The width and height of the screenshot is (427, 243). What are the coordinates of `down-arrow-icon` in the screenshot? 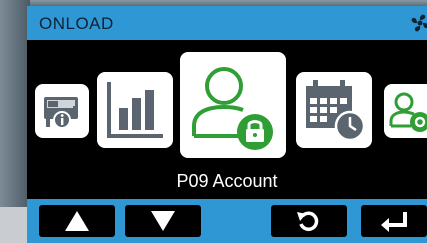 It's located at (163, 221).